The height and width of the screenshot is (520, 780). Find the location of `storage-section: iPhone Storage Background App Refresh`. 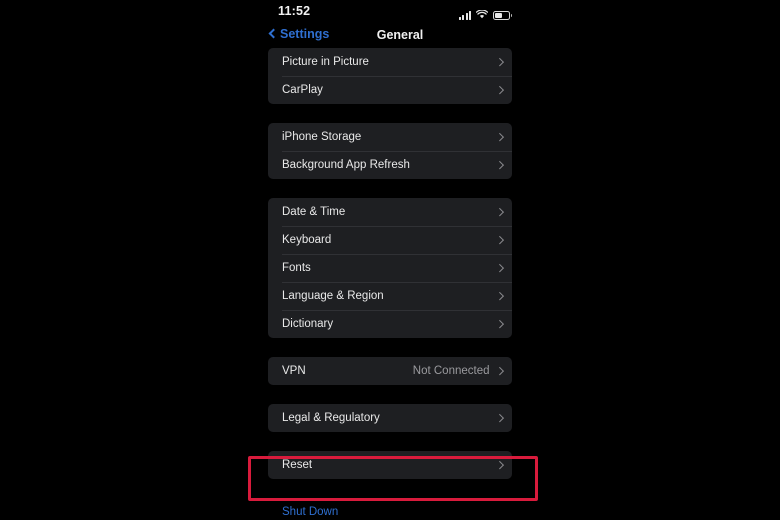

storage-section: iPhone Storage Background App Refresh is located at coordinates (390, 151).